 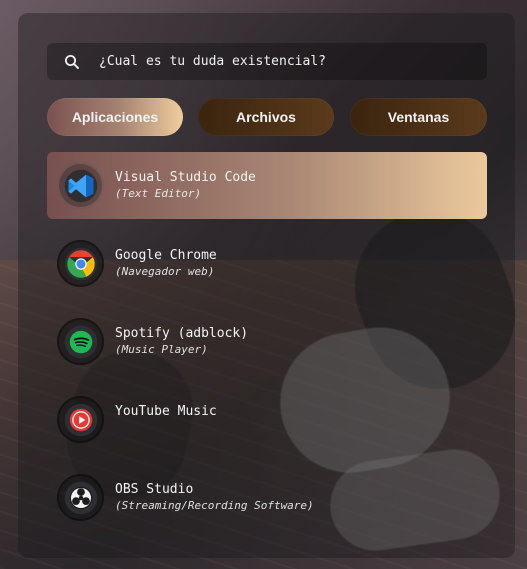 What do you see at coordinates (166, 411) in the screenshot?
I see `app-name: YouTube Music` at bounding box center [166, 411].